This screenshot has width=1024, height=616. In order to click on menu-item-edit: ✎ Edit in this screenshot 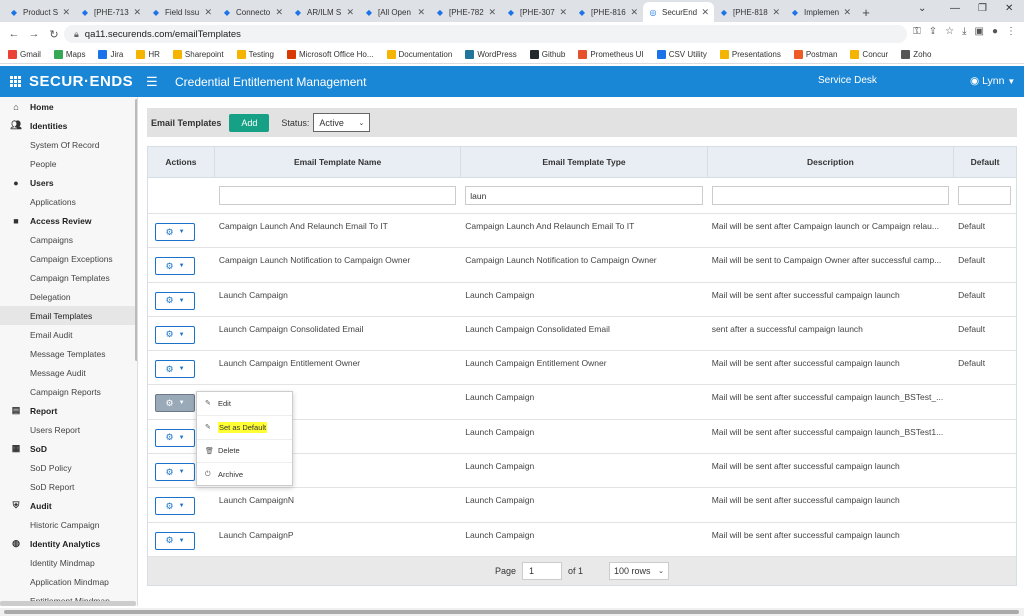, I will do `click(244, 404)`.